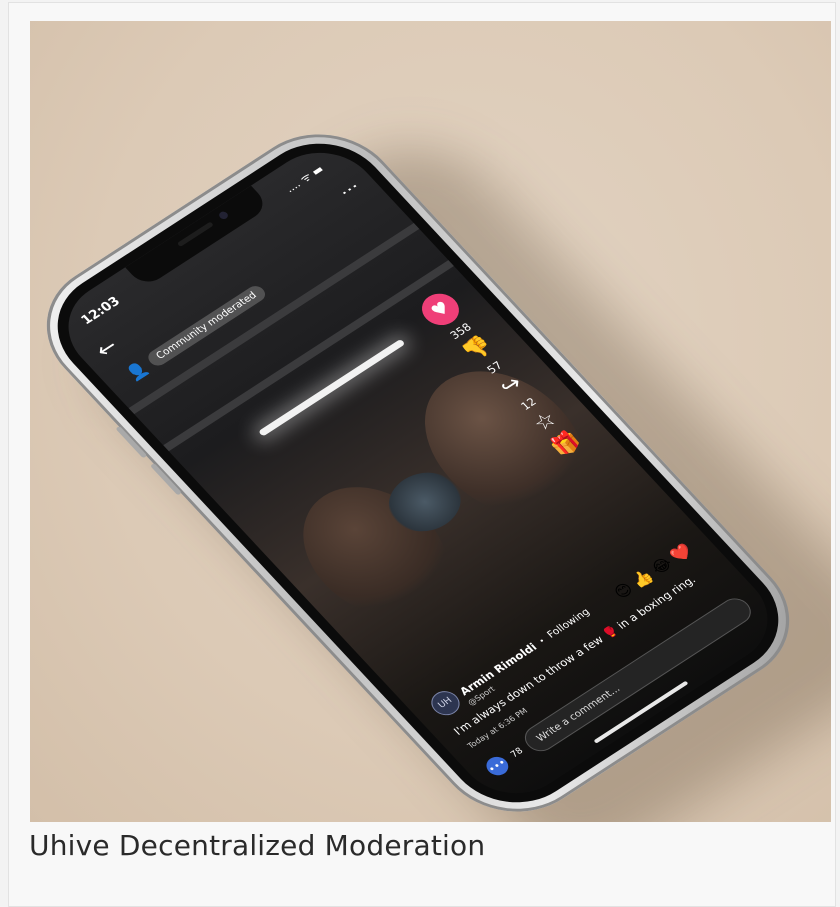 The width and height of the screenshot is (840, 907). What do you see at coordinates (332, 387) in the screenshot?
I see `ceiling-light` at bounding box center [332, 387].